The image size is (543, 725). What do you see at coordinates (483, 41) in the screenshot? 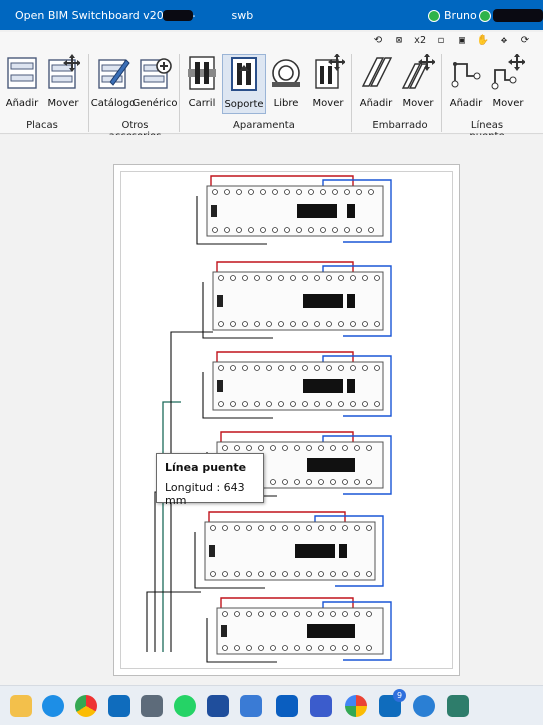
I see `pan-hand-icon: ✋` at bounding box center [483, 41].